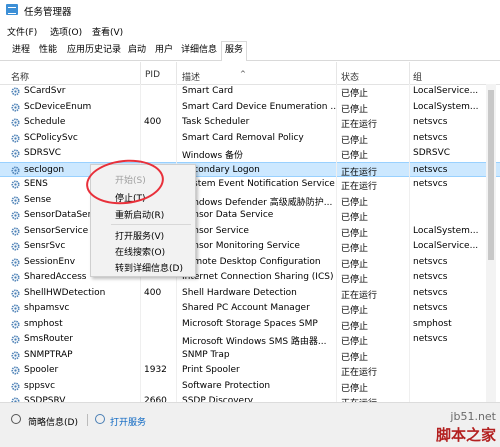 This screenshot has height=447, width=500. I want to click on title-bar: 任务管理器, so click(250, 10).